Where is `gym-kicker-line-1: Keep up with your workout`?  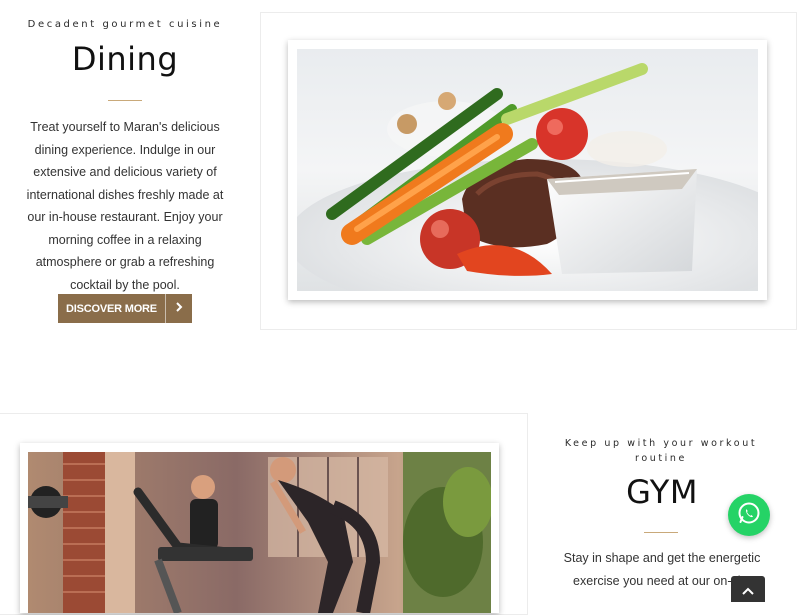
gym-kicker-line-1: Keep up with your workout is located at coordinates (661, 443).